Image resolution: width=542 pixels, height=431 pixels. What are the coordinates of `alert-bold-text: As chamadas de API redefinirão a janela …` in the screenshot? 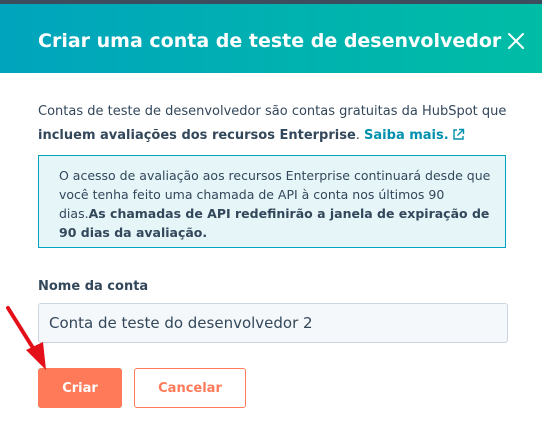 It's located at (274, 223).